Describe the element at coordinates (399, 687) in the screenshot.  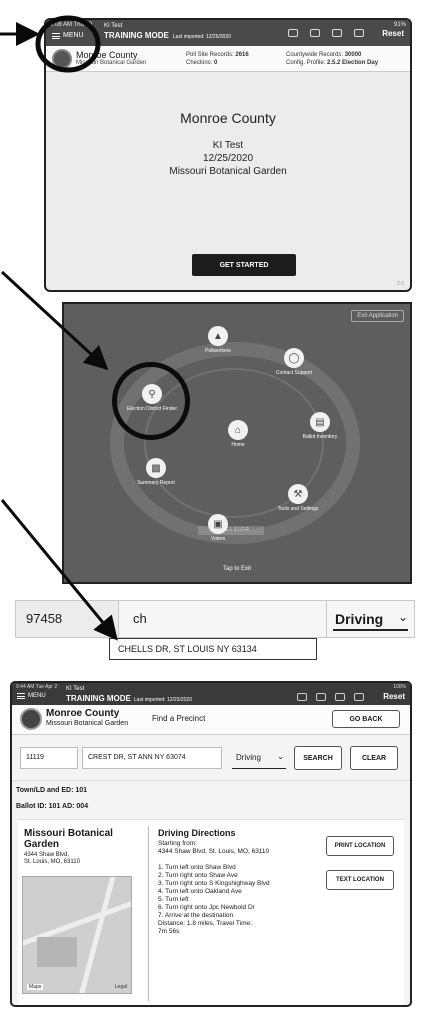
I see `battery-level: 100%` at that location.